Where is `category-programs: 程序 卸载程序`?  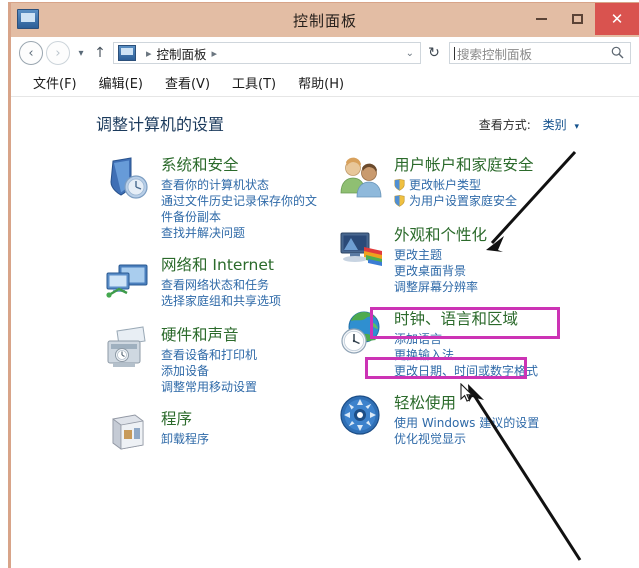
category-programs: 程序 卸载程序 is located at coordinates (215, 437).